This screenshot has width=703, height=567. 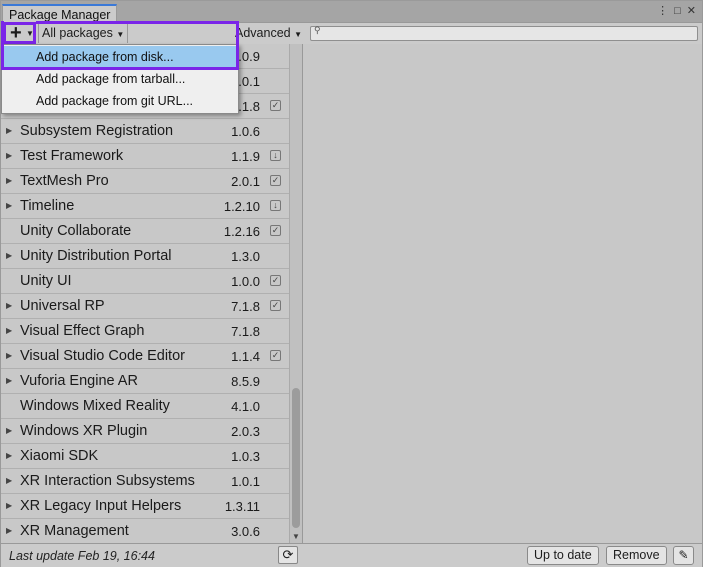 I want to click on package-row: ▶ Visual Studio Code Editor 1.1.4 ✓, so click(x=145, y=356).